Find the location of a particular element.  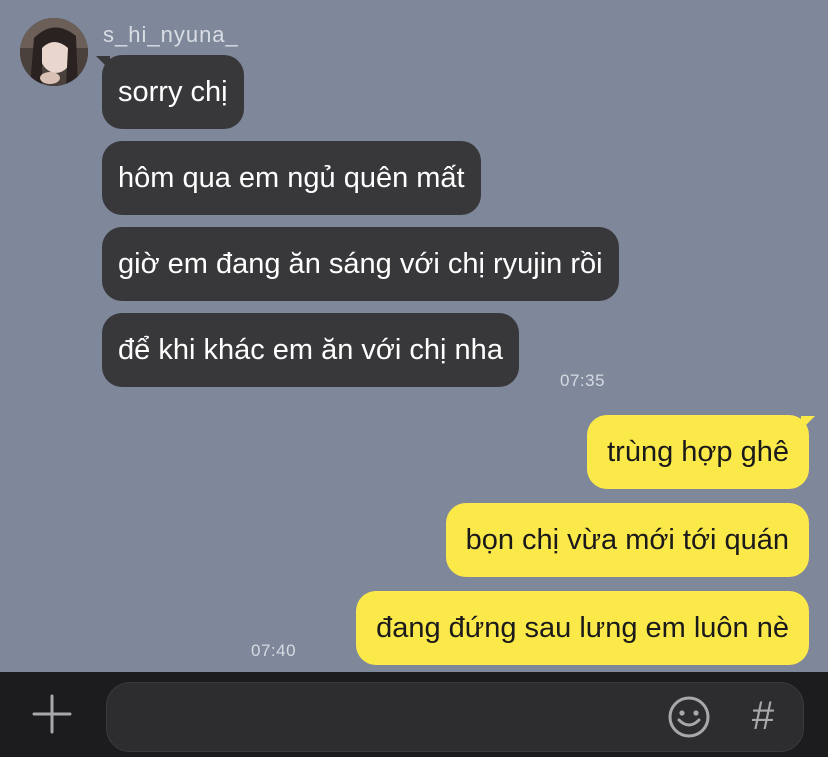

message-text: giờ em đang ăn sáng với chị ryujin rồi is located at coordinates (360, 264).